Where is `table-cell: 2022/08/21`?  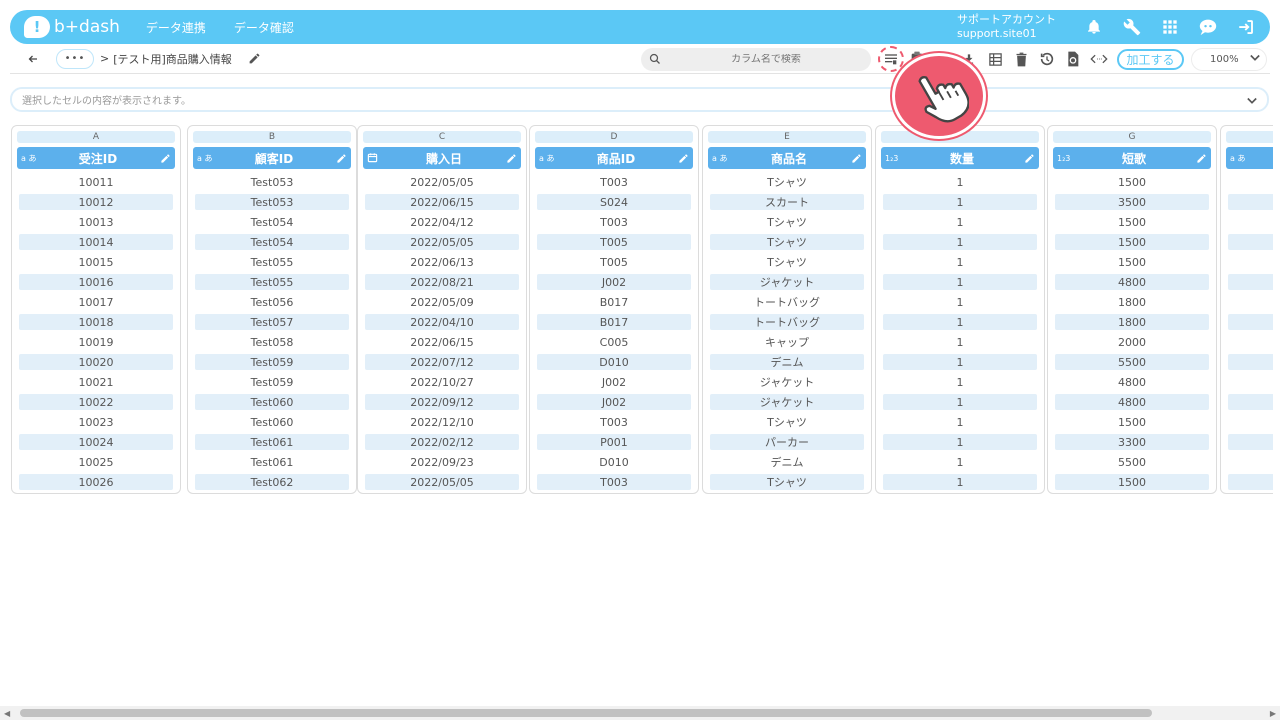
table-cell: 2022/08/21 is located at coordinates (442, 282).